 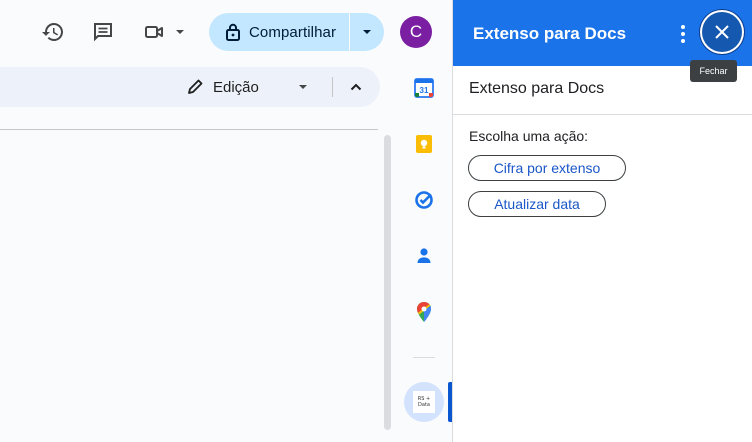 I want to click on share-label: Compartilhar, so click(x=293, y=32).